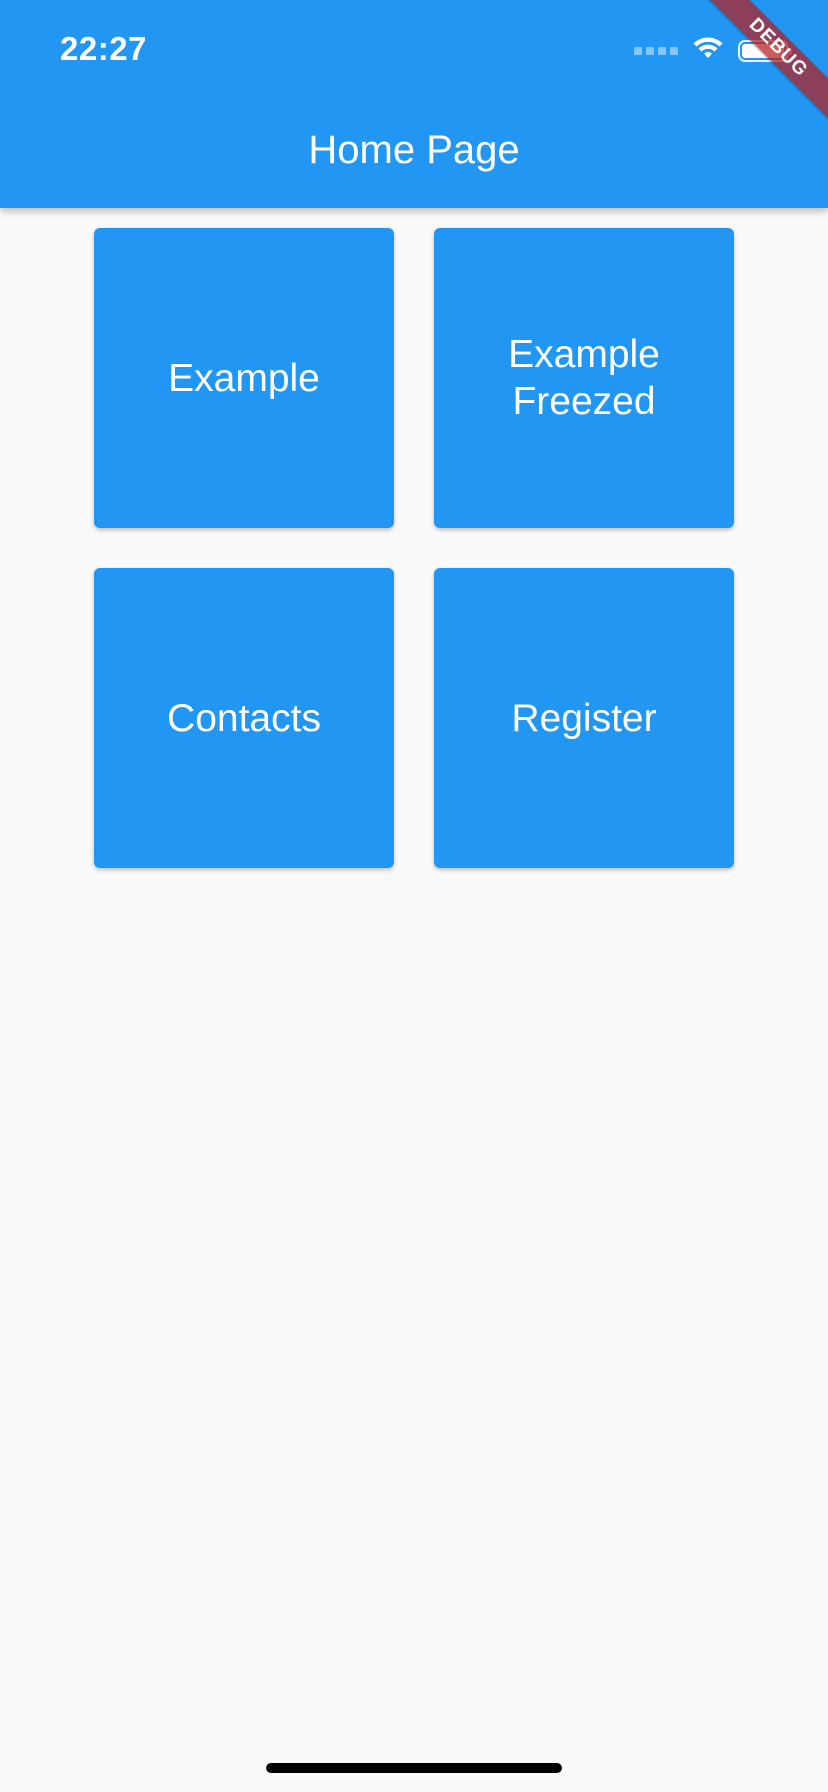 Image resolution: width=828 pixels, height=1792 pixels. I want to click on page-title: Home Page, so click(414, 150).